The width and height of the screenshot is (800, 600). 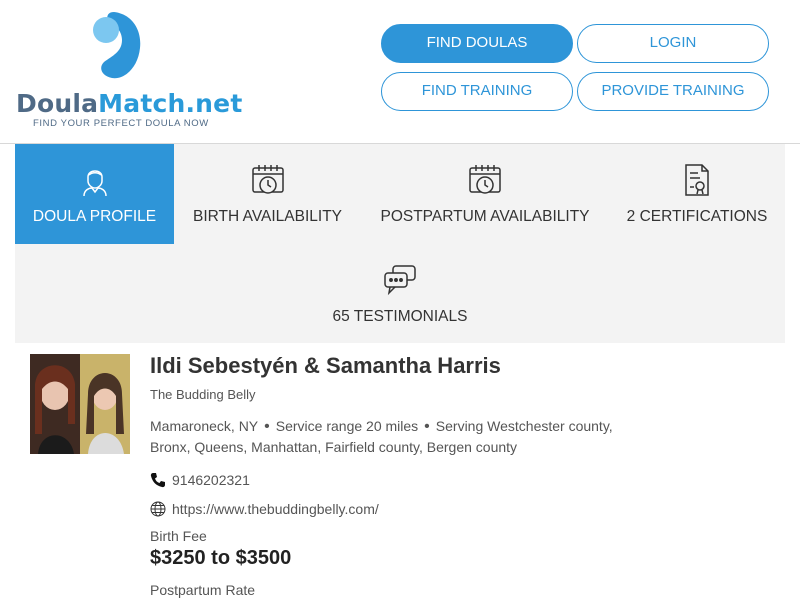 I want to click on find-training-button: FIND TRAINING, so click(x=477, y=91).